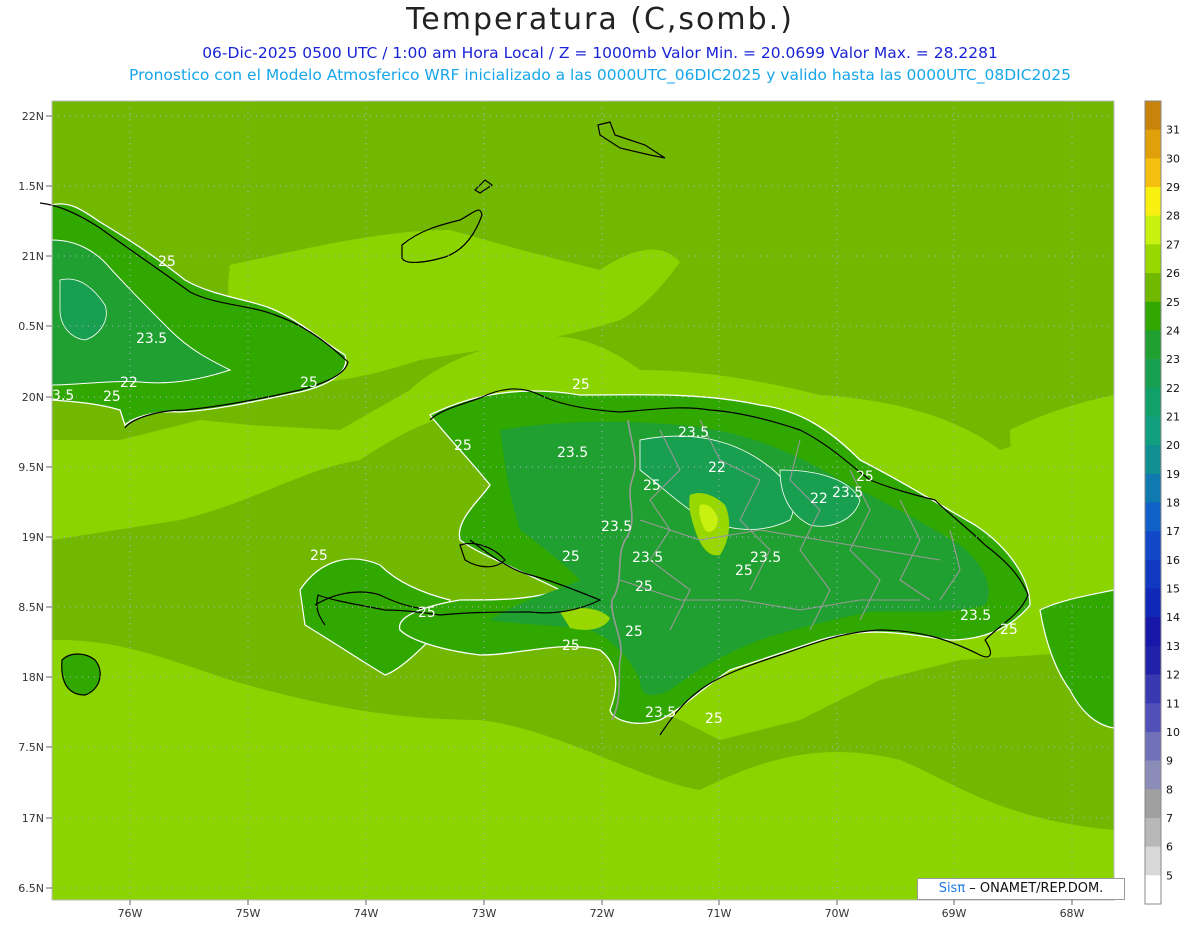 The height and width of the screenshot is (927, 1200). What do you see at coordinates (33, 397) in the screenshot?
I see `lat-label: 20N` at bounding box center [33, 397].